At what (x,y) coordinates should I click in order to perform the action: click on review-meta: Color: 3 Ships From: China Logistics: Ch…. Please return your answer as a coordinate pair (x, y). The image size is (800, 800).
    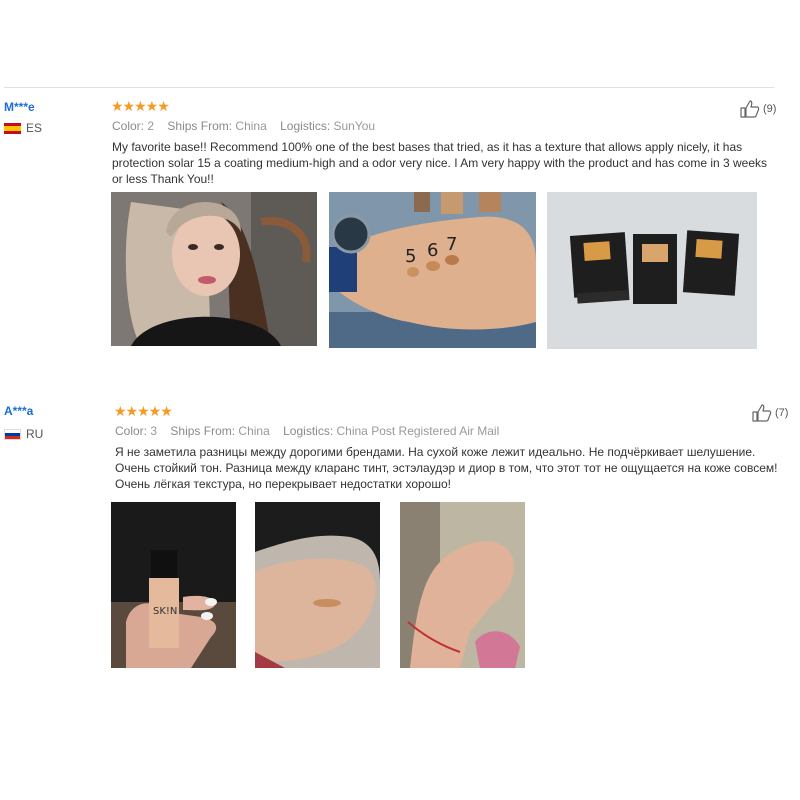
    Looking at the image, I should click on (307, 431).